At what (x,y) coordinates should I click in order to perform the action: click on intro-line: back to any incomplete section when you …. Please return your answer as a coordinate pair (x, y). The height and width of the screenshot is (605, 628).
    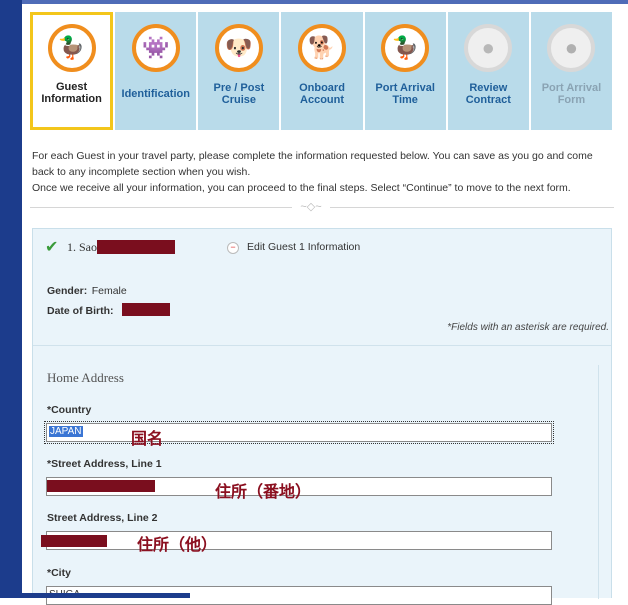
    Looking at the image, I should click on (141, 172).